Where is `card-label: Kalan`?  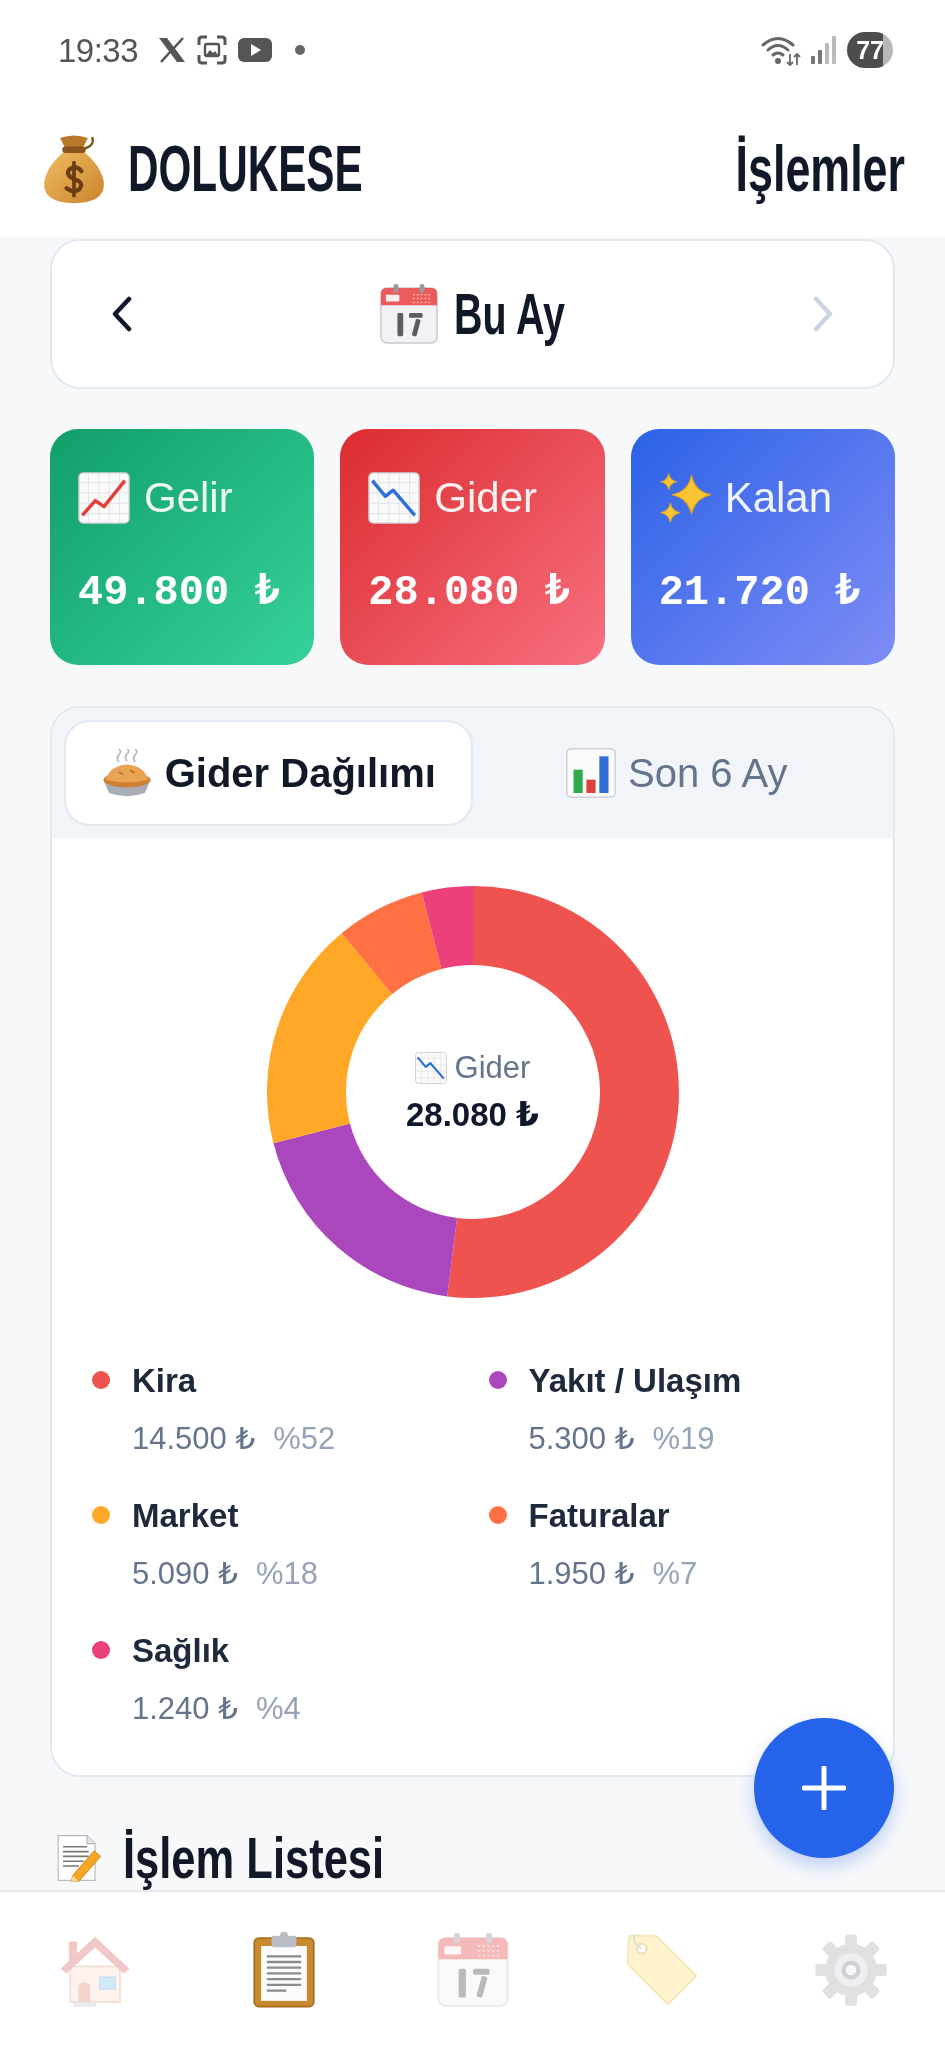
card-label: Kalan is located at coordinates (778, 498).